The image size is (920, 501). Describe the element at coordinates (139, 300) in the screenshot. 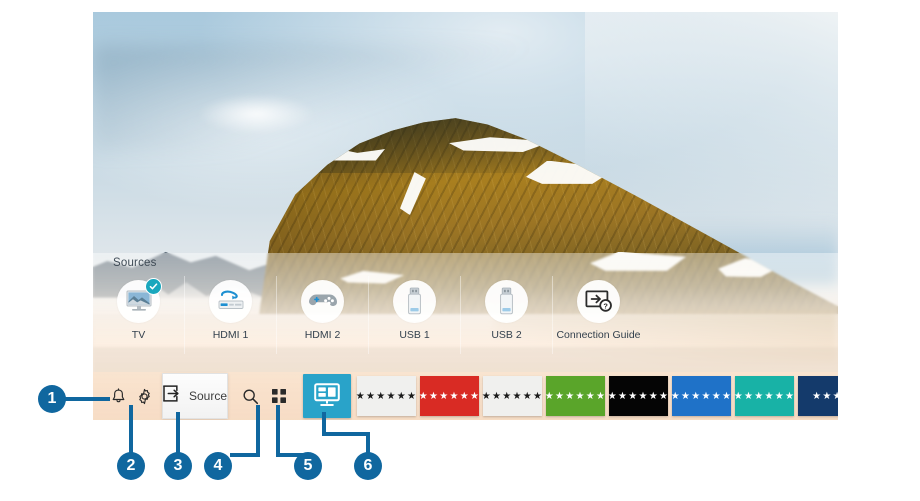

I see `tv-icon` at that location.